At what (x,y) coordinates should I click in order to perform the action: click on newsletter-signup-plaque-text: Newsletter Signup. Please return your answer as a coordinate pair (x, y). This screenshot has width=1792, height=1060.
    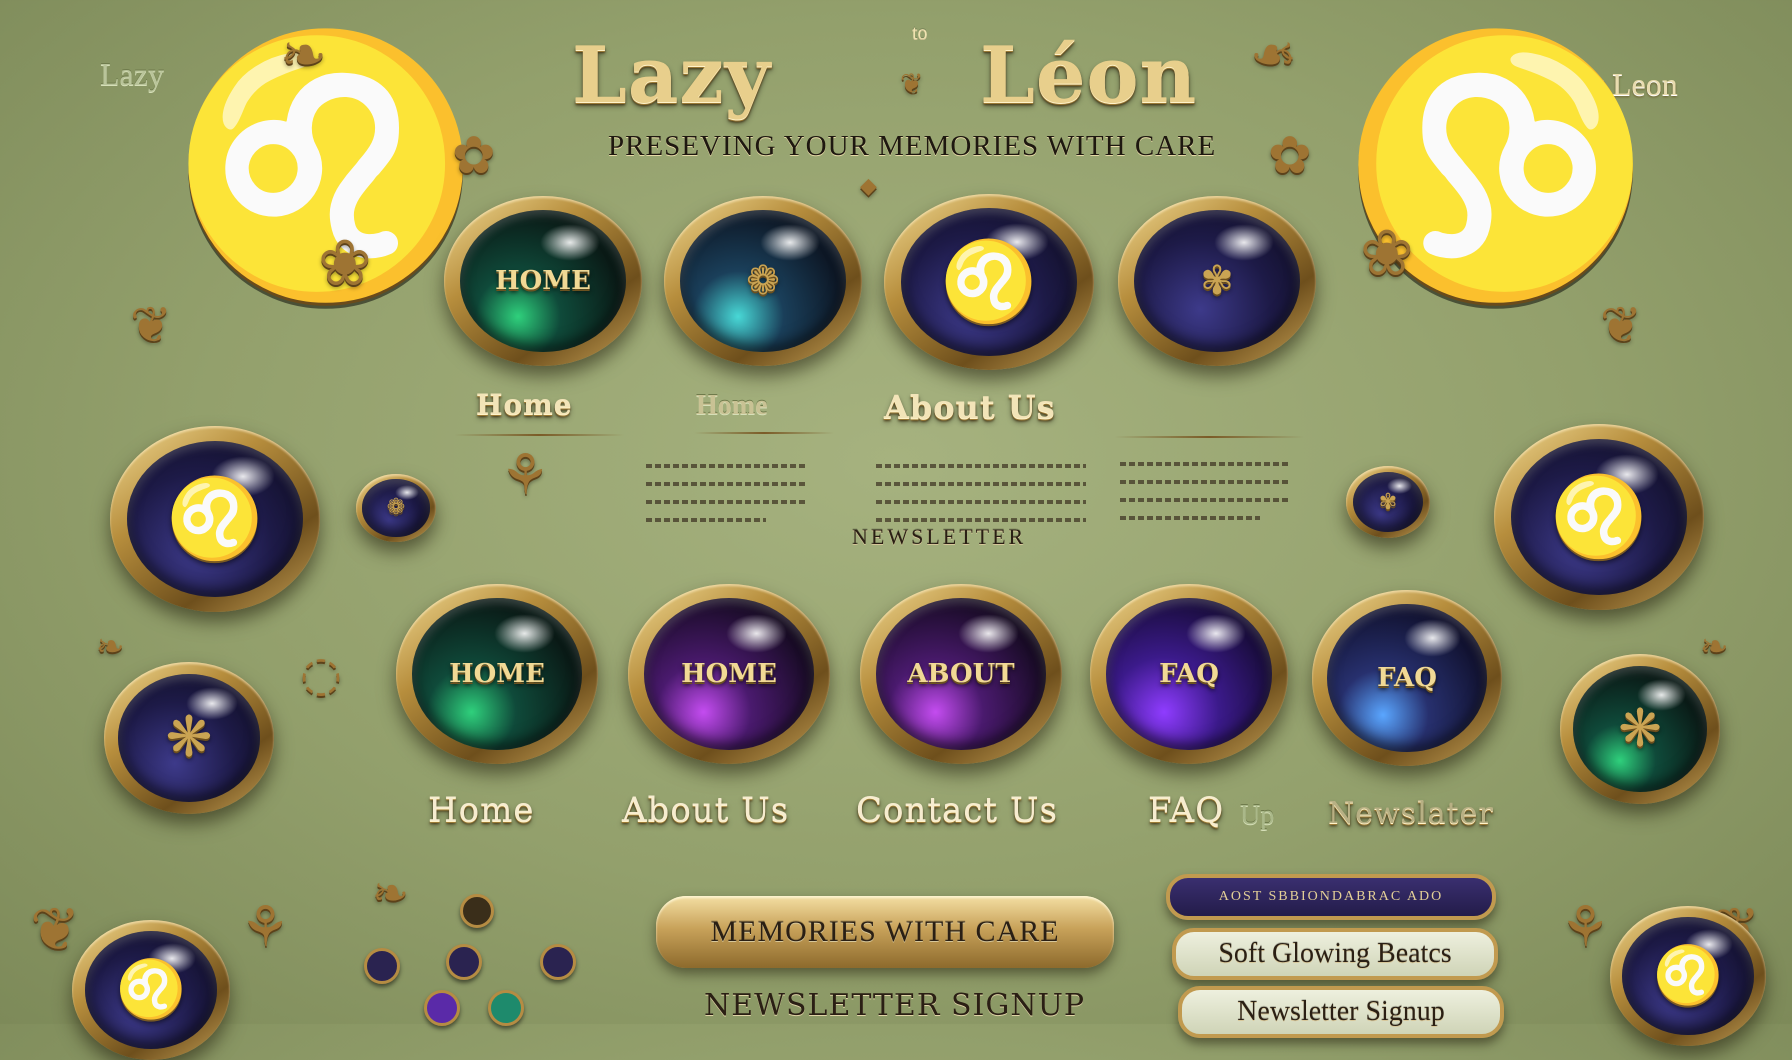
    Looking at the image, I should click on (1341, 1011).